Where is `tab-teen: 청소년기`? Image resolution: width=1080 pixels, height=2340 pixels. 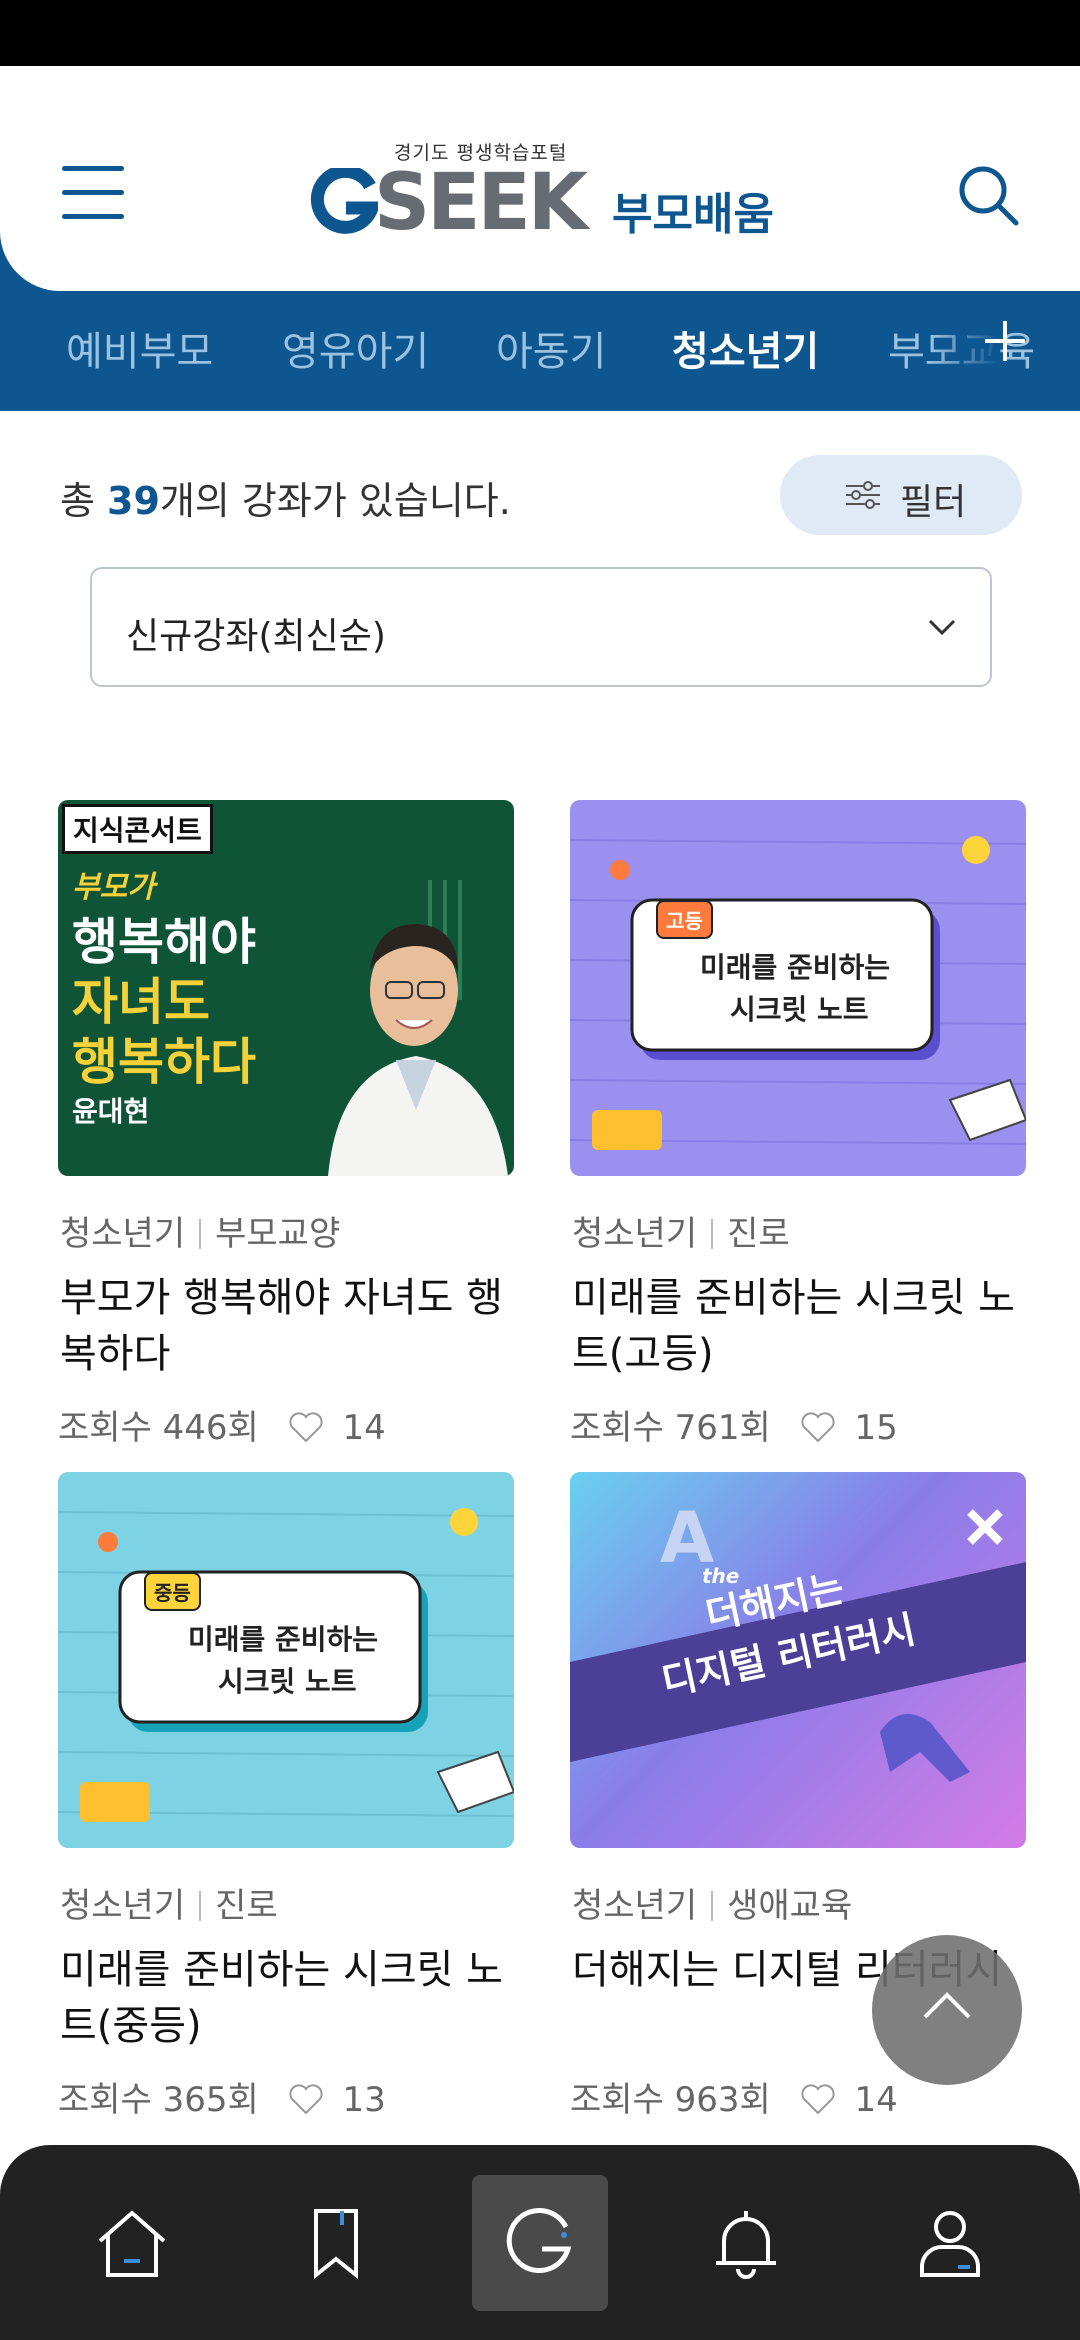 tab-teen: 청소년기 is located at coordinates (745, 348).